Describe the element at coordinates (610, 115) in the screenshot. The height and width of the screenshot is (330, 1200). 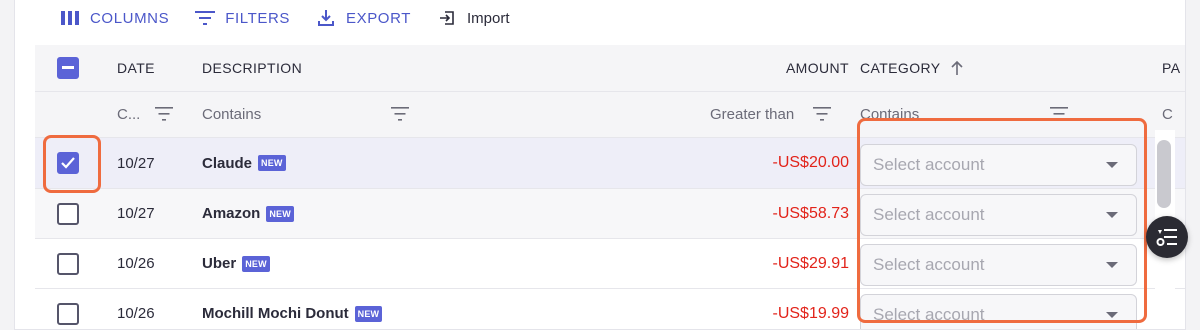
I see `grid-filter-row: C... Contains Greater than Contains C` at that location.